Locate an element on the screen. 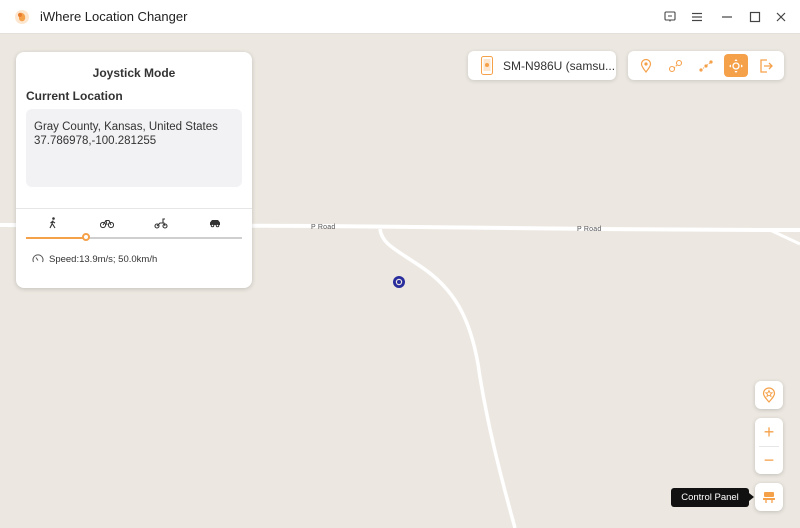  location-address: Gray County, Kansas, United States is located at coordinates (126, 127).